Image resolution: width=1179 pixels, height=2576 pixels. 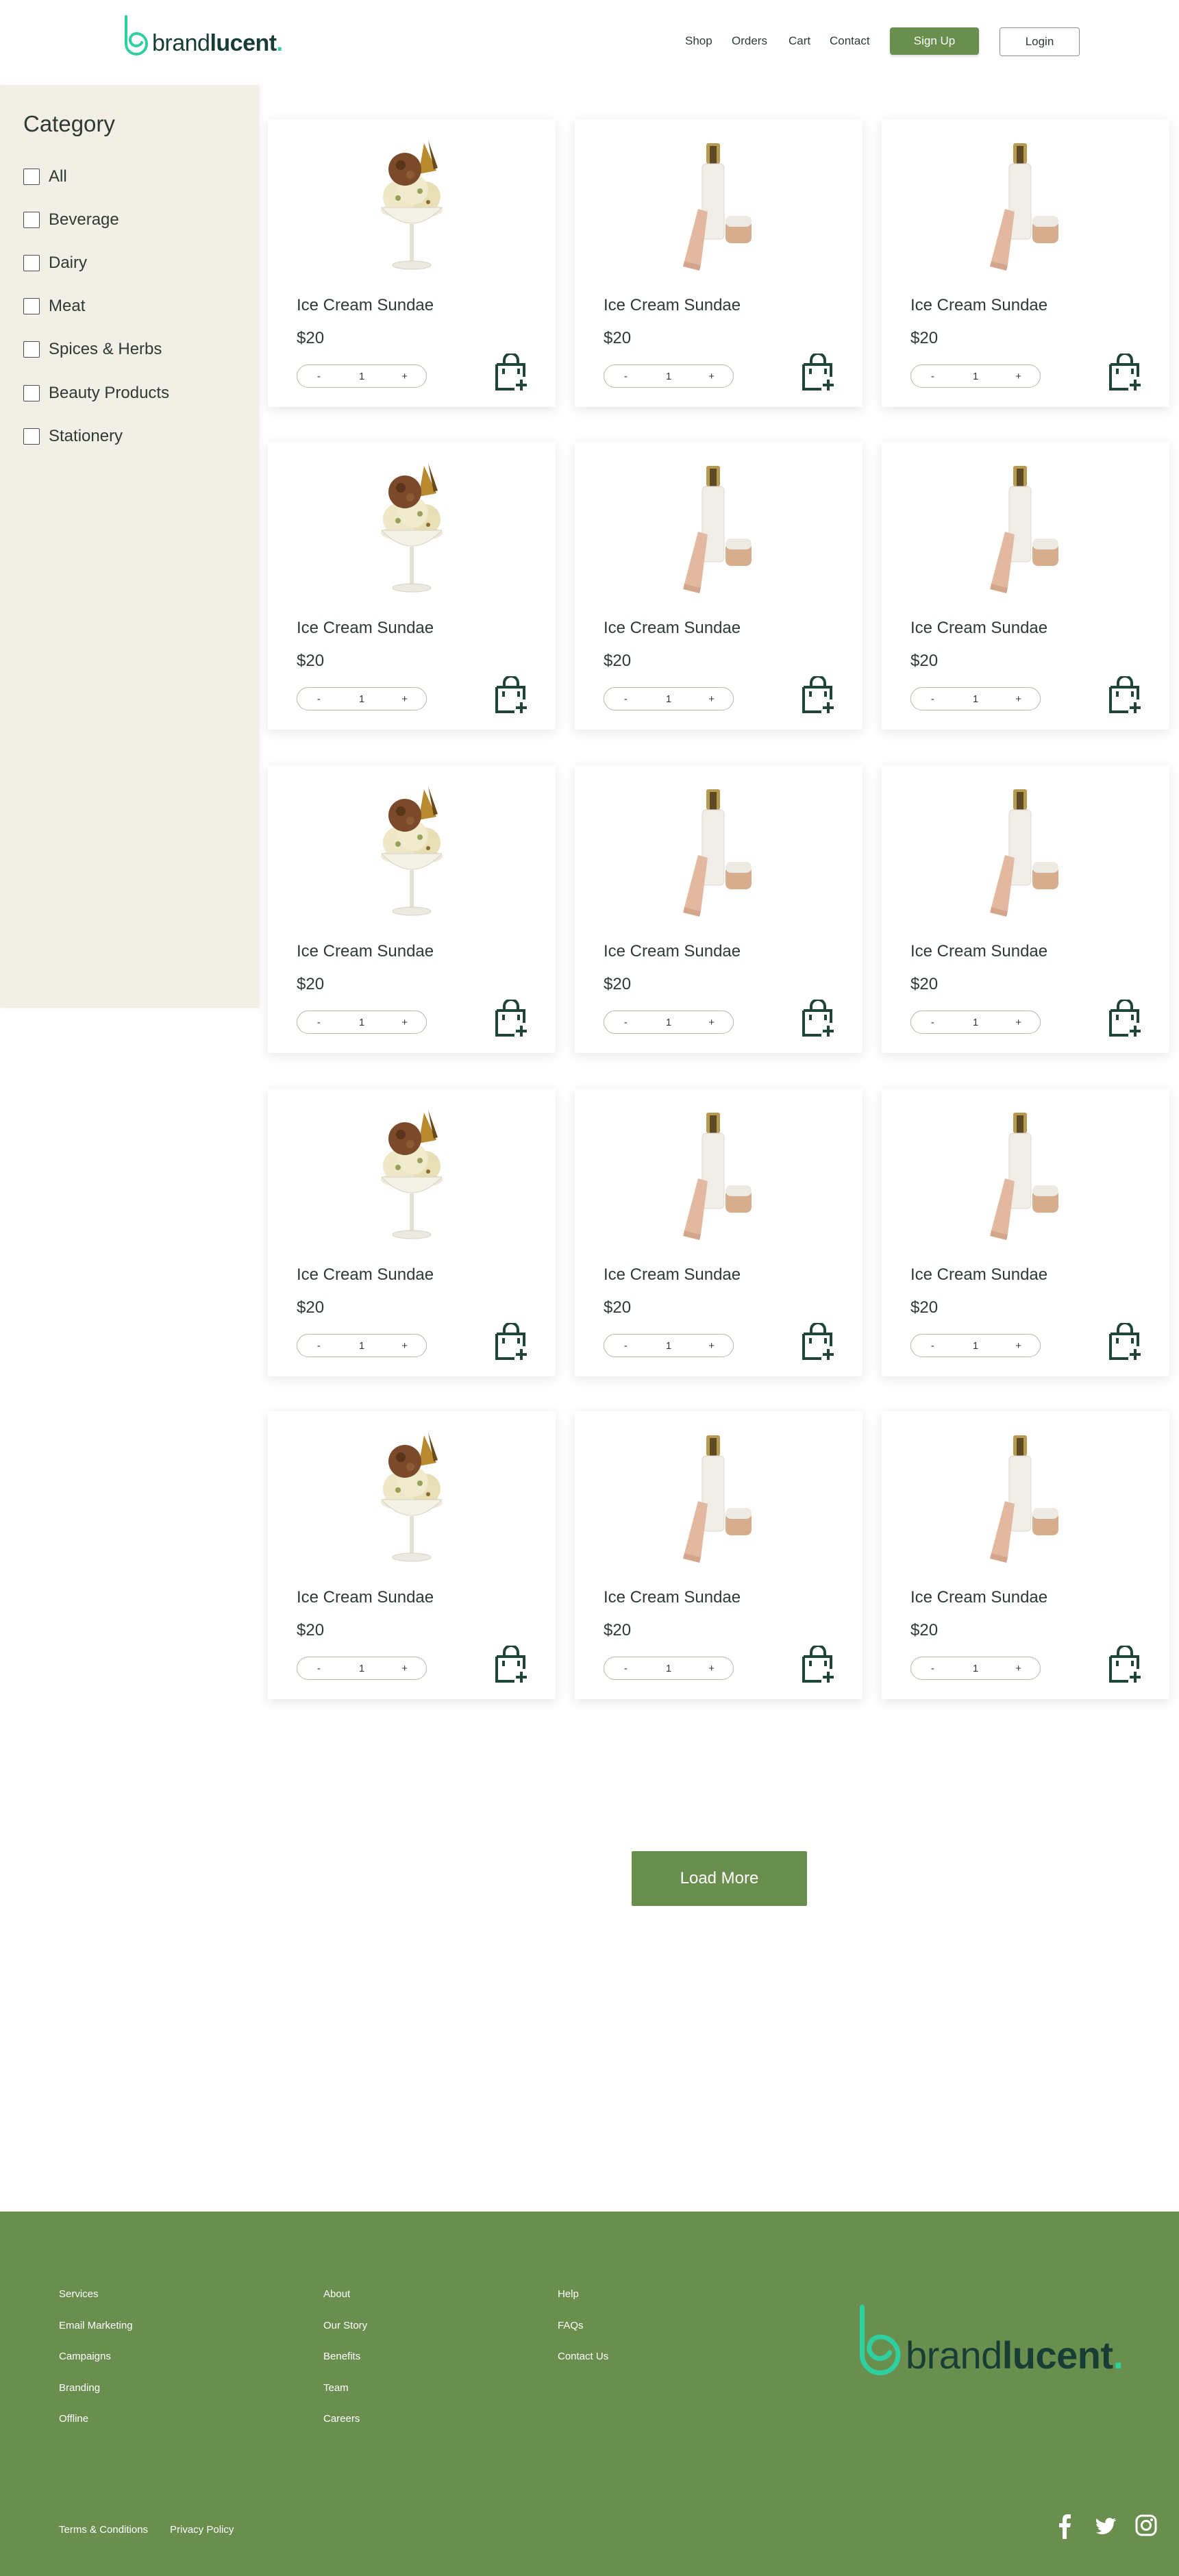 I want to click on footer-link-our-story: Our Story, so click(x=345, y=2325).